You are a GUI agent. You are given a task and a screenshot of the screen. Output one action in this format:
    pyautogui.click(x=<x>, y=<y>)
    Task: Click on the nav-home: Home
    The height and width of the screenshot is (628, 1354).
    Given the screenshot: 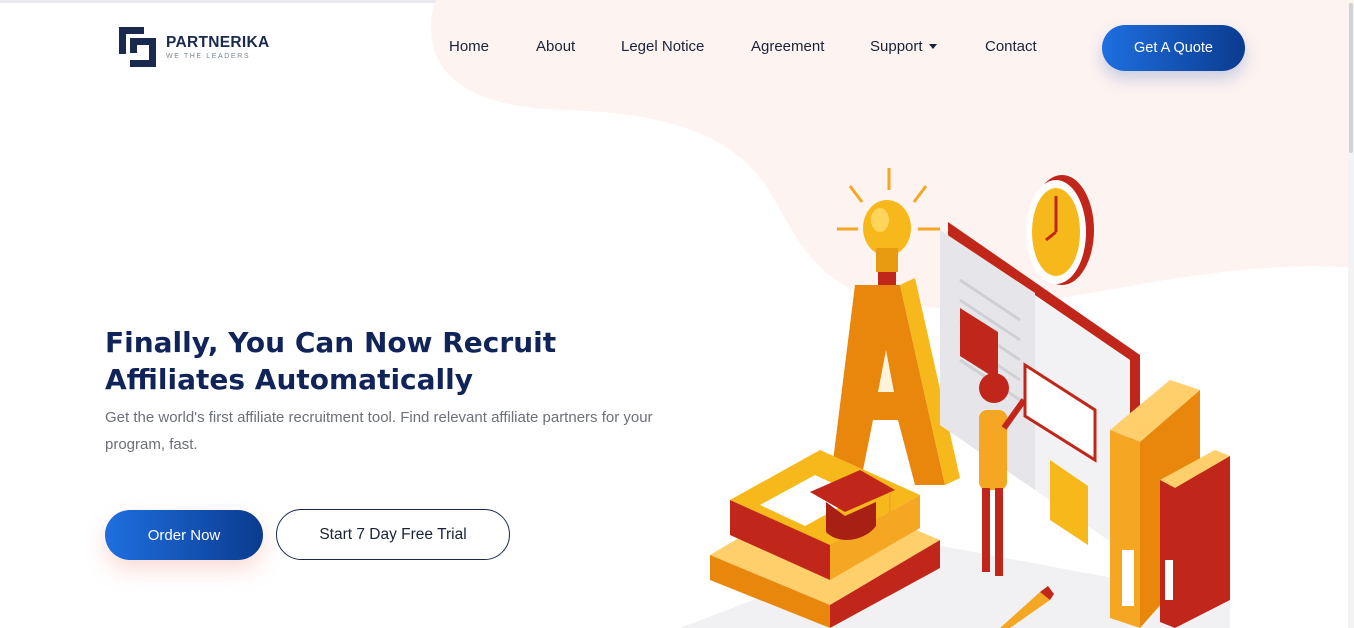 What is the action you would take?
    pyautogui.click(x=469, y=46)
    